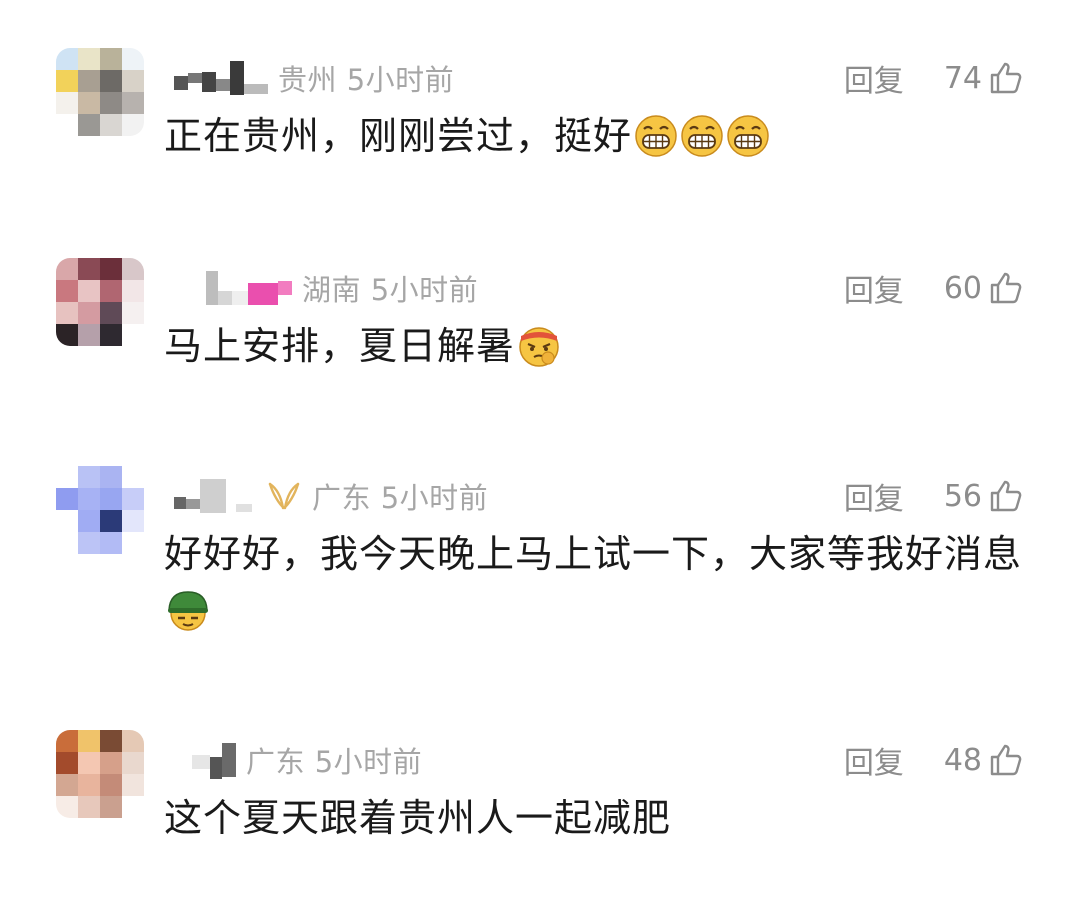 This screenshot has width=1080, height=913. I want to click on like-count: 56, so click(962, 496).